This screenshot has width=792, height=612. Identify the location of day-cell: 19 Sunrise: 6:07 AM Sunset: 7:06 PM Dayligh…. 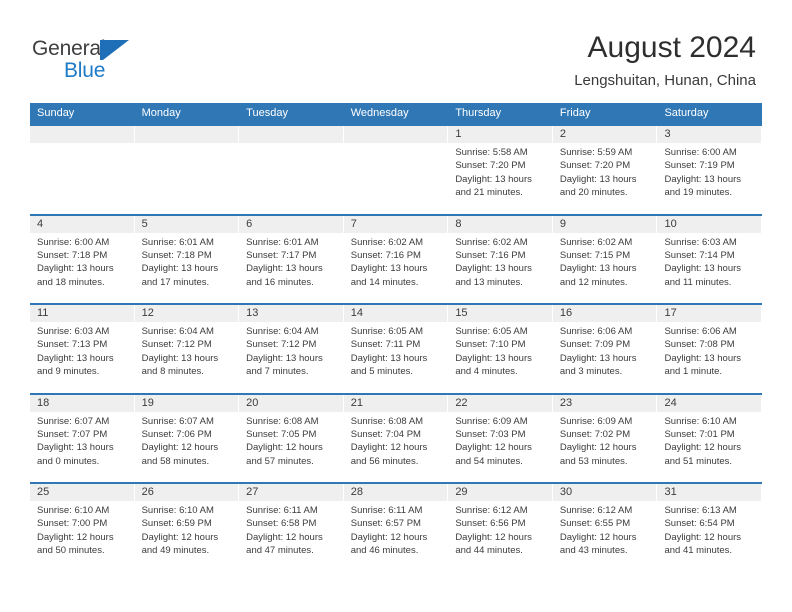
(187, 438).